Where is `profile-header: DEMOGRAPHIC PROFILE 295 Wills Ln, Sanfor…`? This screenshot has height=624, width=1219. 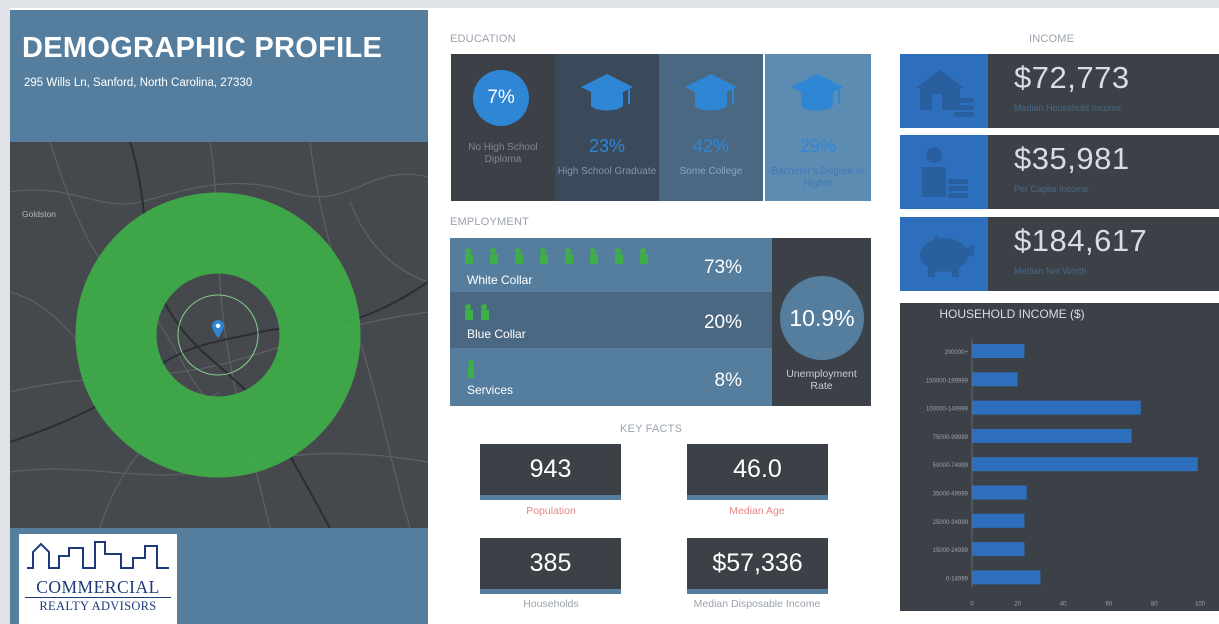 profile-header: DEMOGRAPHIC PROFILE 295 Wills Ln, Sanfor… is located at coordinates (219, 76).